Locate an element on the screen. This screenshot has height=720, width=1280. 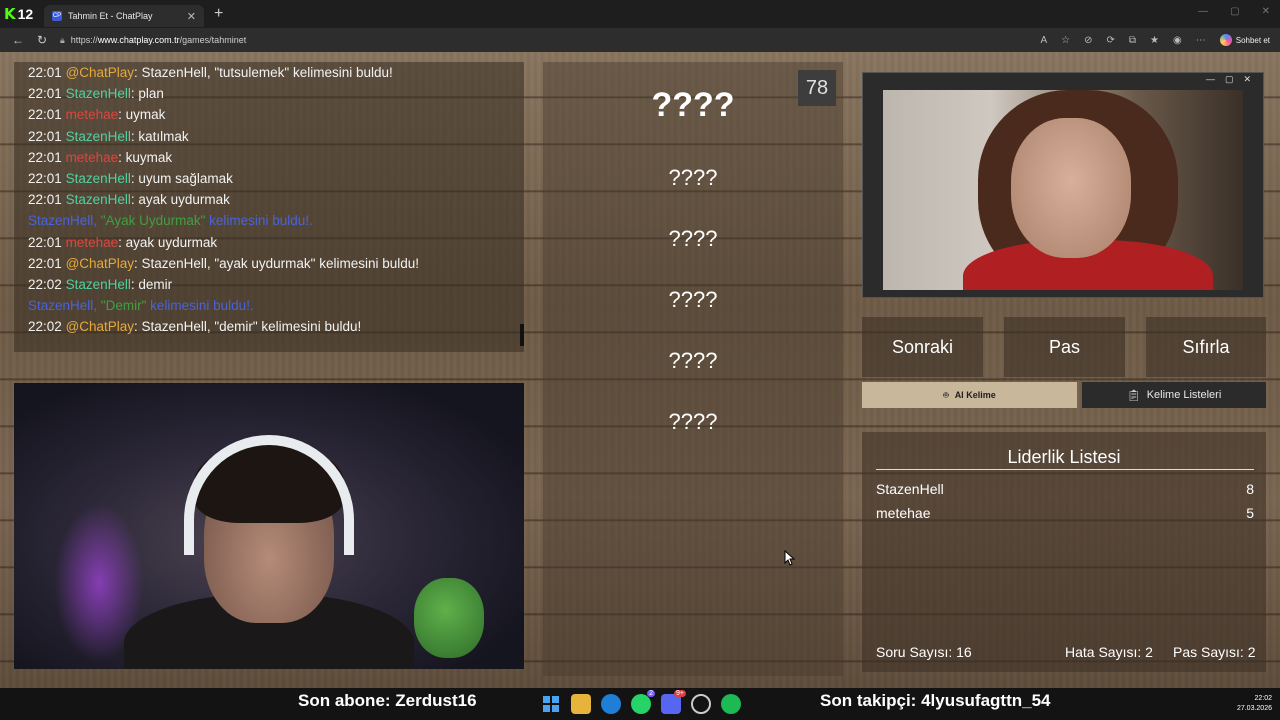
last-subscriber-ticker: Son abone: Zerdust16 is located at coordinates (387, 700).